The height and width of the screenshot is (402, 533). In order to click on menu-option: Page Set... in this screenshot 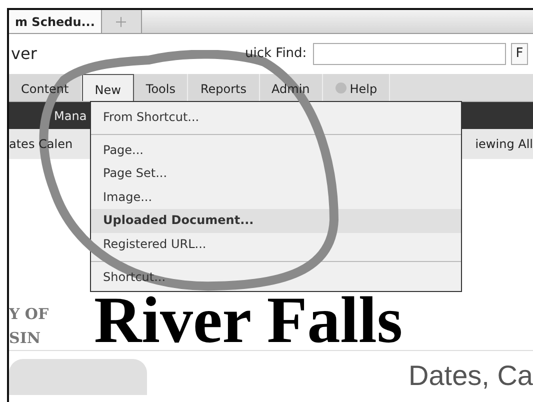, I will do `click(276, 174)`.